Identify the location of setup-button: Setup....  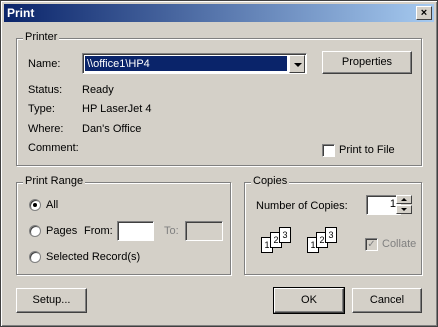
(51, 300).